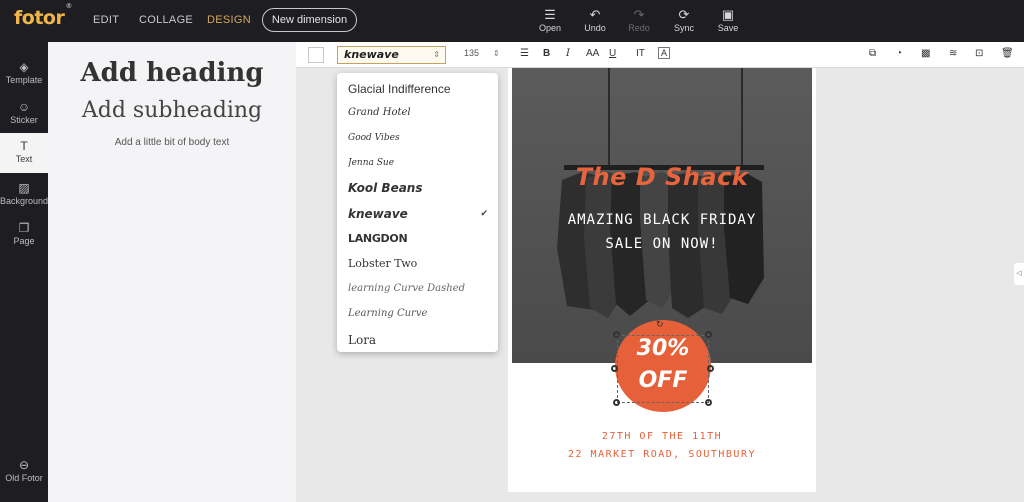 The height and width of the screenshot is (502, 1024). I want to click on layers-icon: ◈, so click(24, 67).